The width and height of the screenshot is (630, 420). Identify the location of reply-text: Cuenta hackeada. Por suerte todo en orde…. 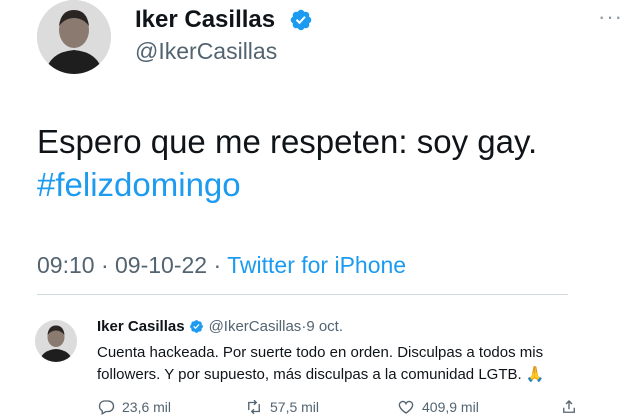
(321, 363).